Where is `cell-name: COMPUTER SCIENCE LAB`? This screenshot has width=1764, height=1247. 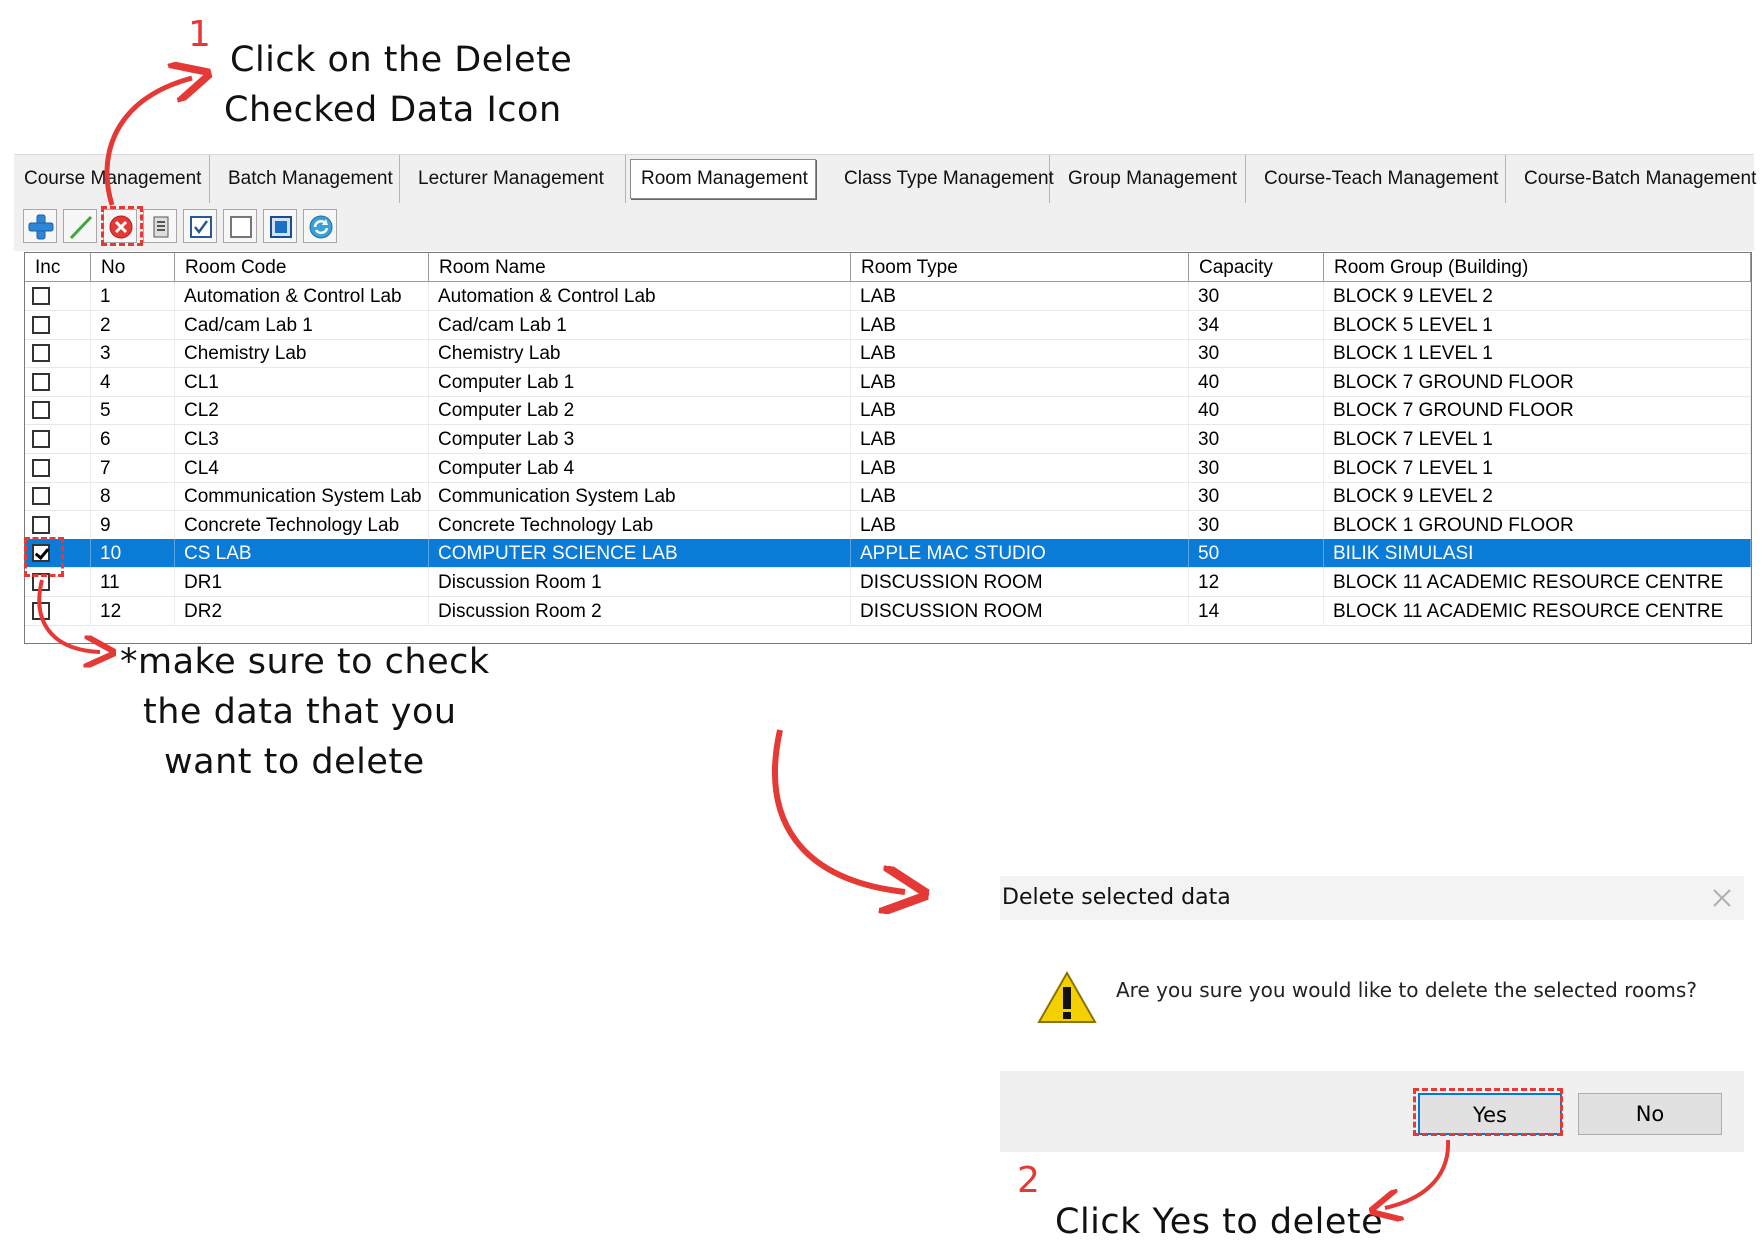
cell-name: COMPUTER SCIENCE LAB is located at coordinates (640, 553).